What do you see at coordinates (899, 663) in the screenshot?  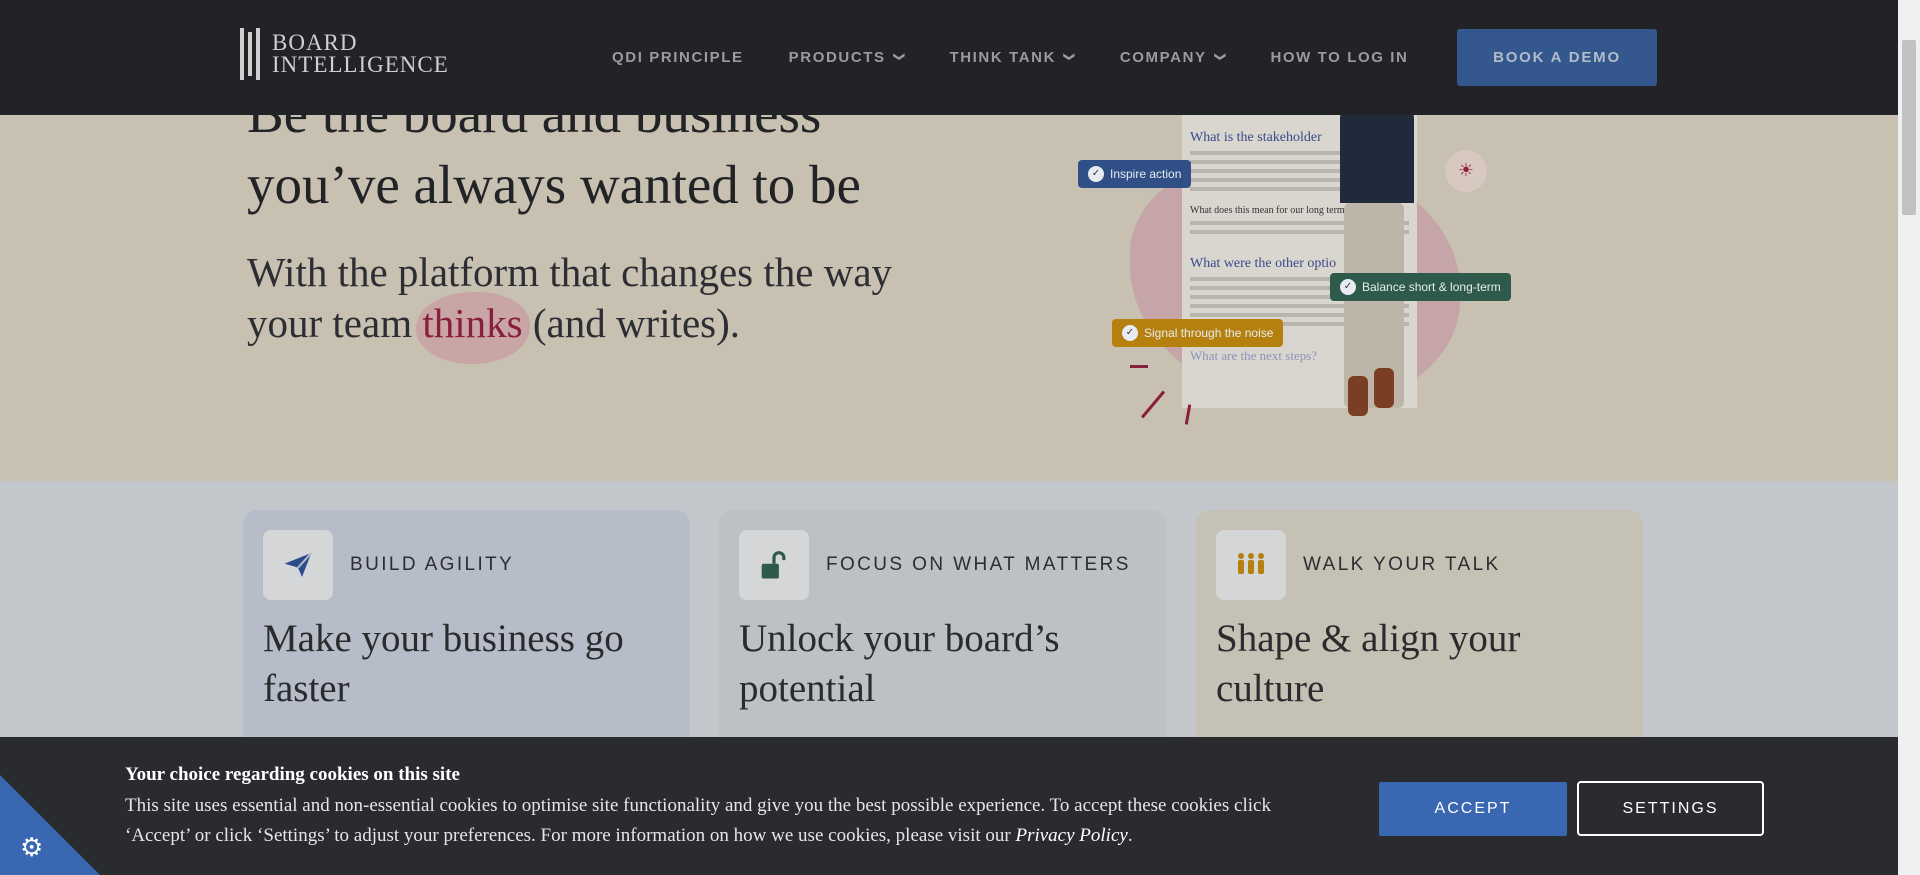 I see `card-heading: Unlock your board’s potential` at bounding box center [899, 663].